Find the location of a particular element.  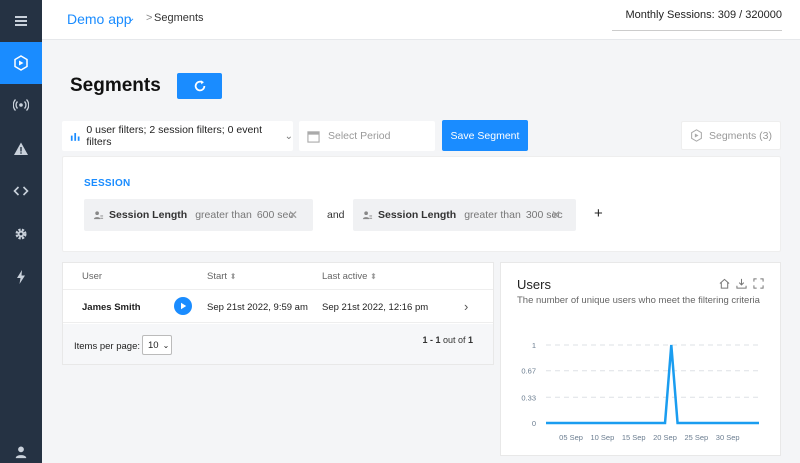

filter-chip: Session Length greater than 300 sec ✕ is located at coordinates (464, 215).